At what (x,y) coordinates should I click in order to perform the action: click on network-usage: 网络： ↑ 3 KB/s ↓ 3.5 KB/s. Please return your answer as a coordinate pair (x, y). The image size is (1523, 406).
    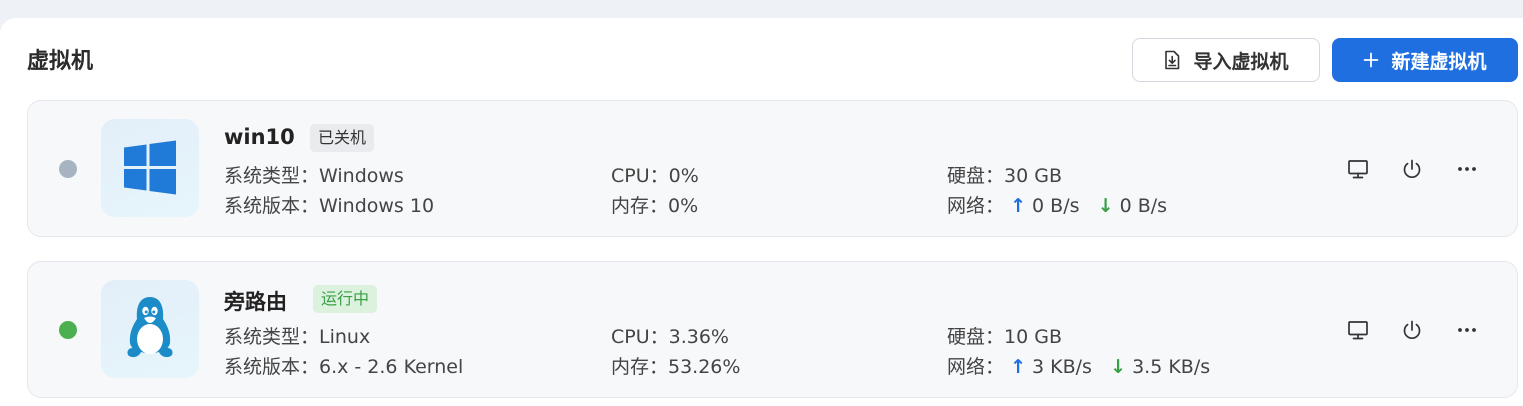
    Looking at the image, I should click on (1078, 365).